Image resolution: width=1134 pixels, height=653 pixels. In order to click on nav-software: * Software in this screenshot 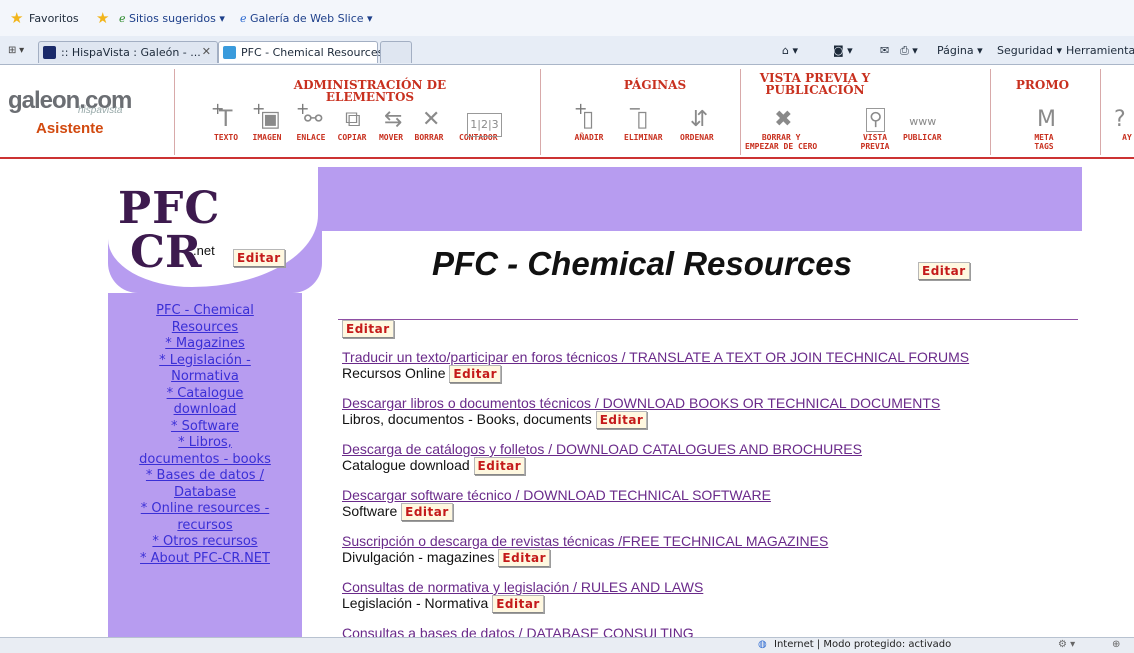, I will do `click(205, 427)`.